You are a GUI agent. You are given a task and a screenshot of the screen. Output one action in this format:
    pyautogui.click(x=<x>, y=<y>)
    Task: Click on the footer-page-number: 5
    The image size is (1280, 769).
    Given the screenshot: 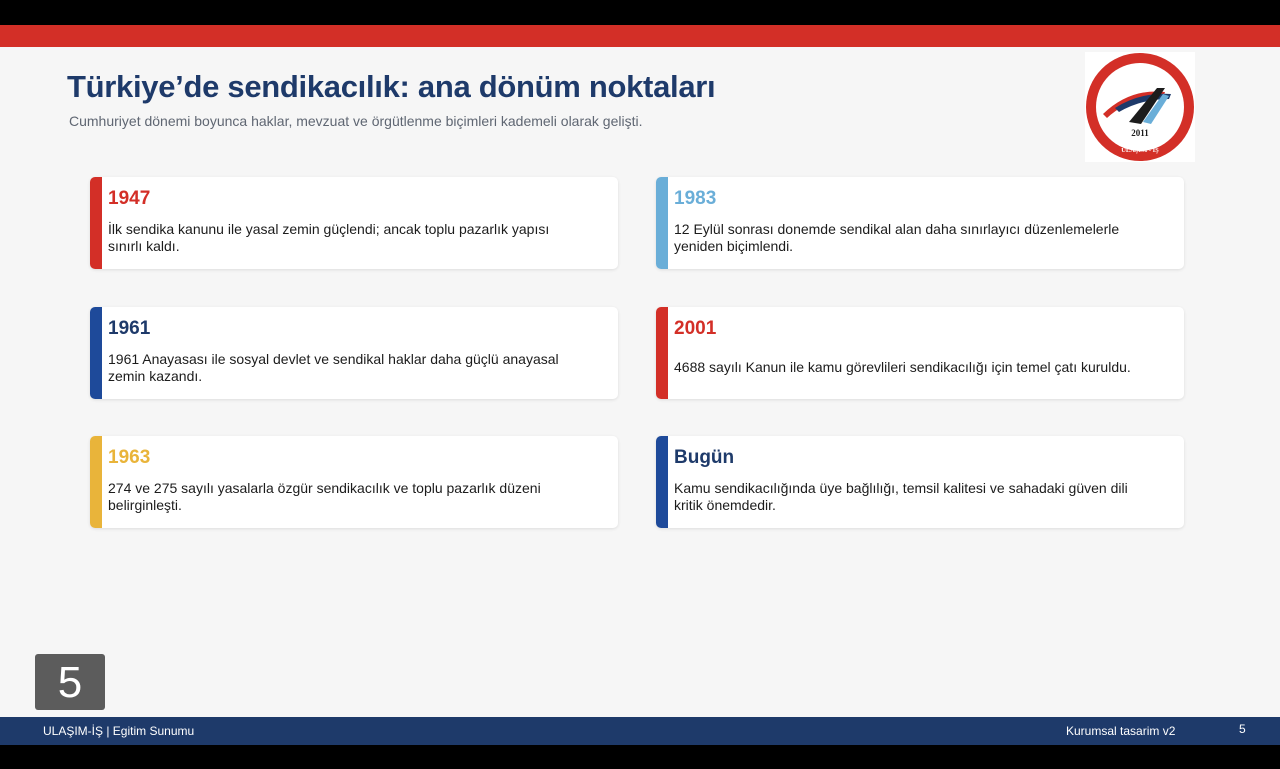 What is the action you would take?
    pyautogui.click(x=1242, y=729)
    